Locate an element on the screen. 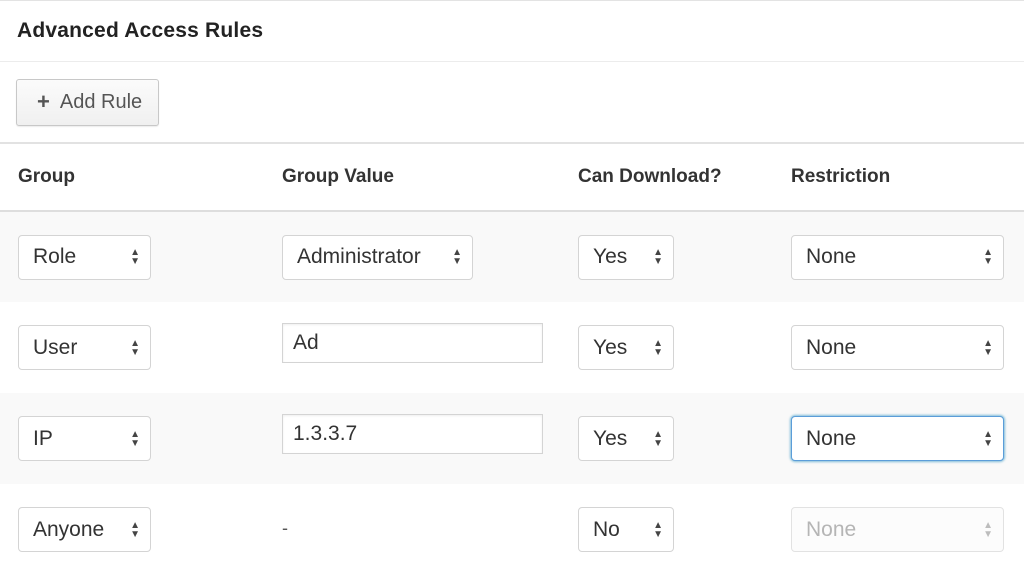  group-select-value: User is located at coordinates (55, 347).